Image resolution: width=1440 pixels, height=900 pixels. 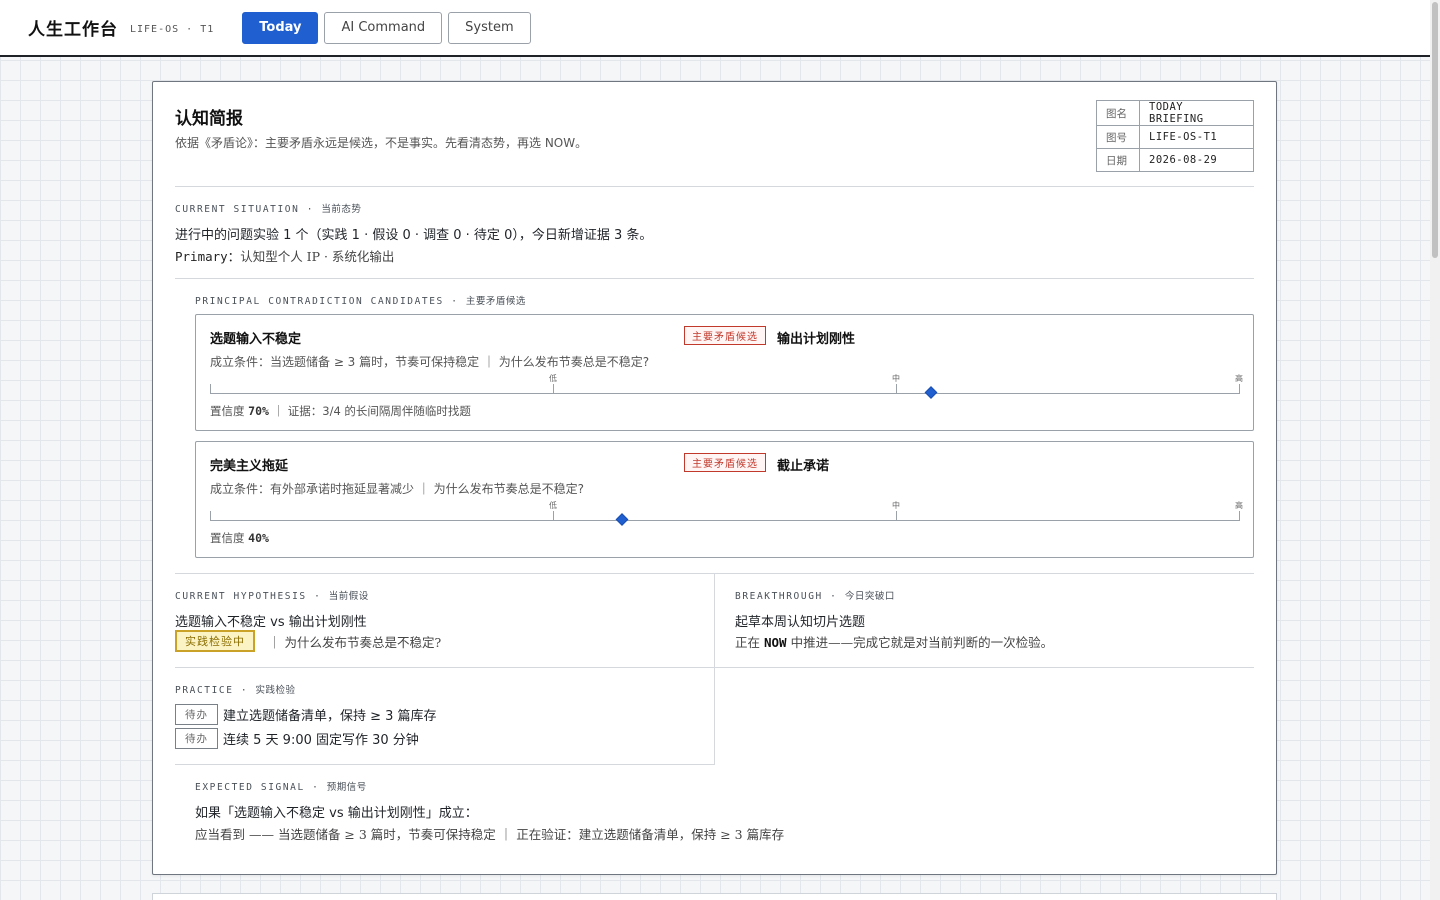 I want to click on hypothesis-text: 选题输入不稳定 vs 输出计划刚性, so click(x=271, y=622).